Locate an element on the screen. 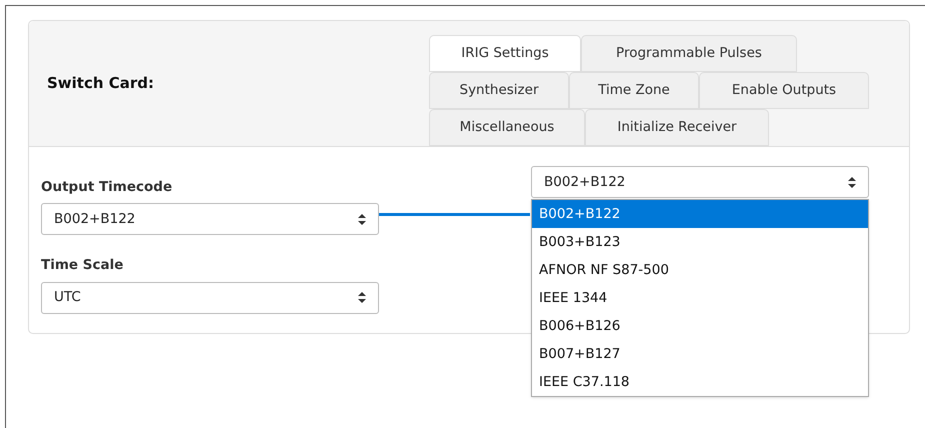  dropdown-option: B003+B123 is located at coordinates (700, 242).